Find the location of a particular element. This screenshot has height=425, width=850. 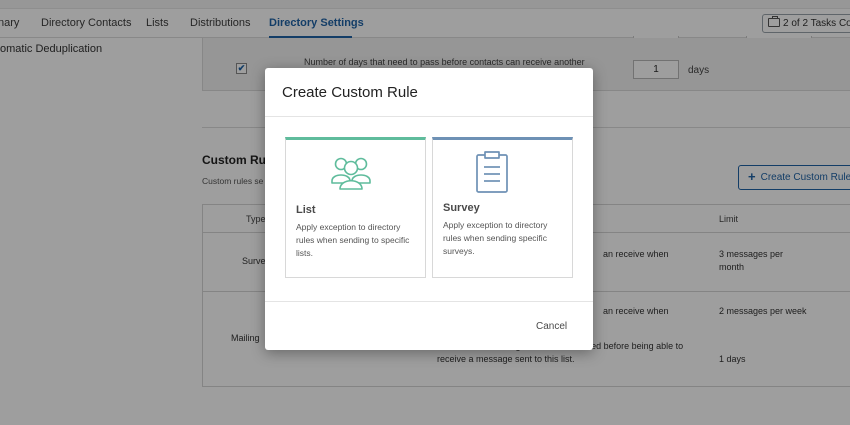

list-card-title: List is located at coordinates (306, 210).